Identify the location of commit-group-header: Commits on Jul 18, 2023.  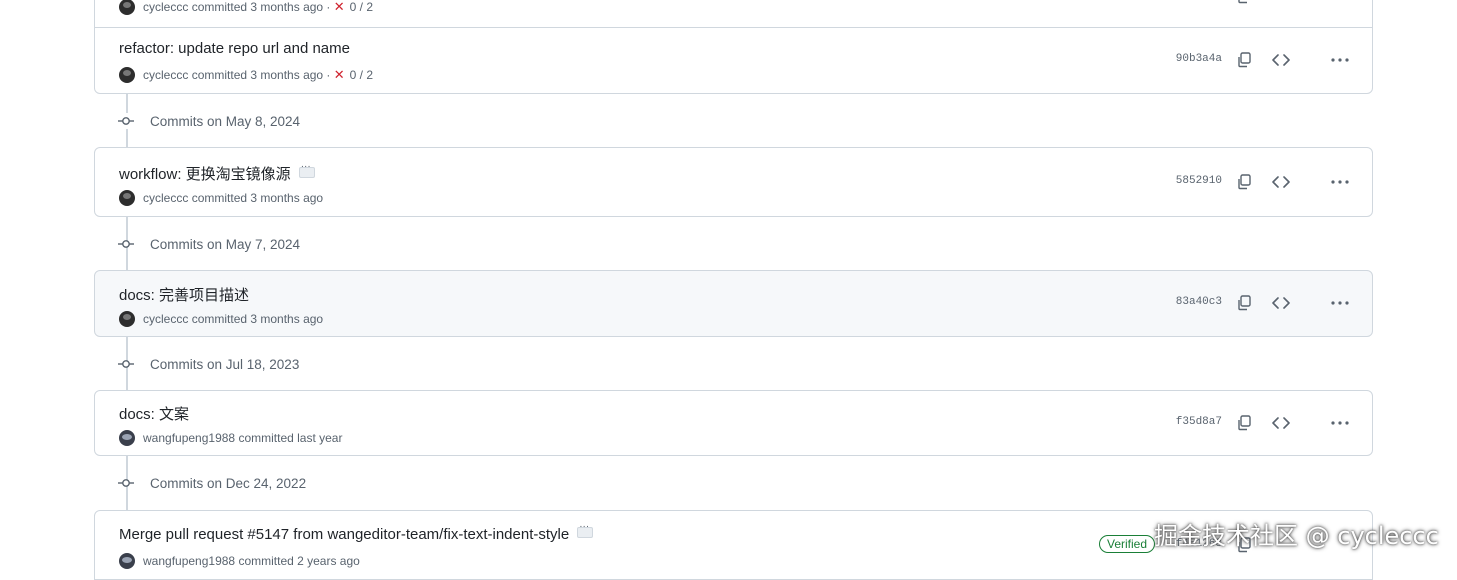
(208, 364).